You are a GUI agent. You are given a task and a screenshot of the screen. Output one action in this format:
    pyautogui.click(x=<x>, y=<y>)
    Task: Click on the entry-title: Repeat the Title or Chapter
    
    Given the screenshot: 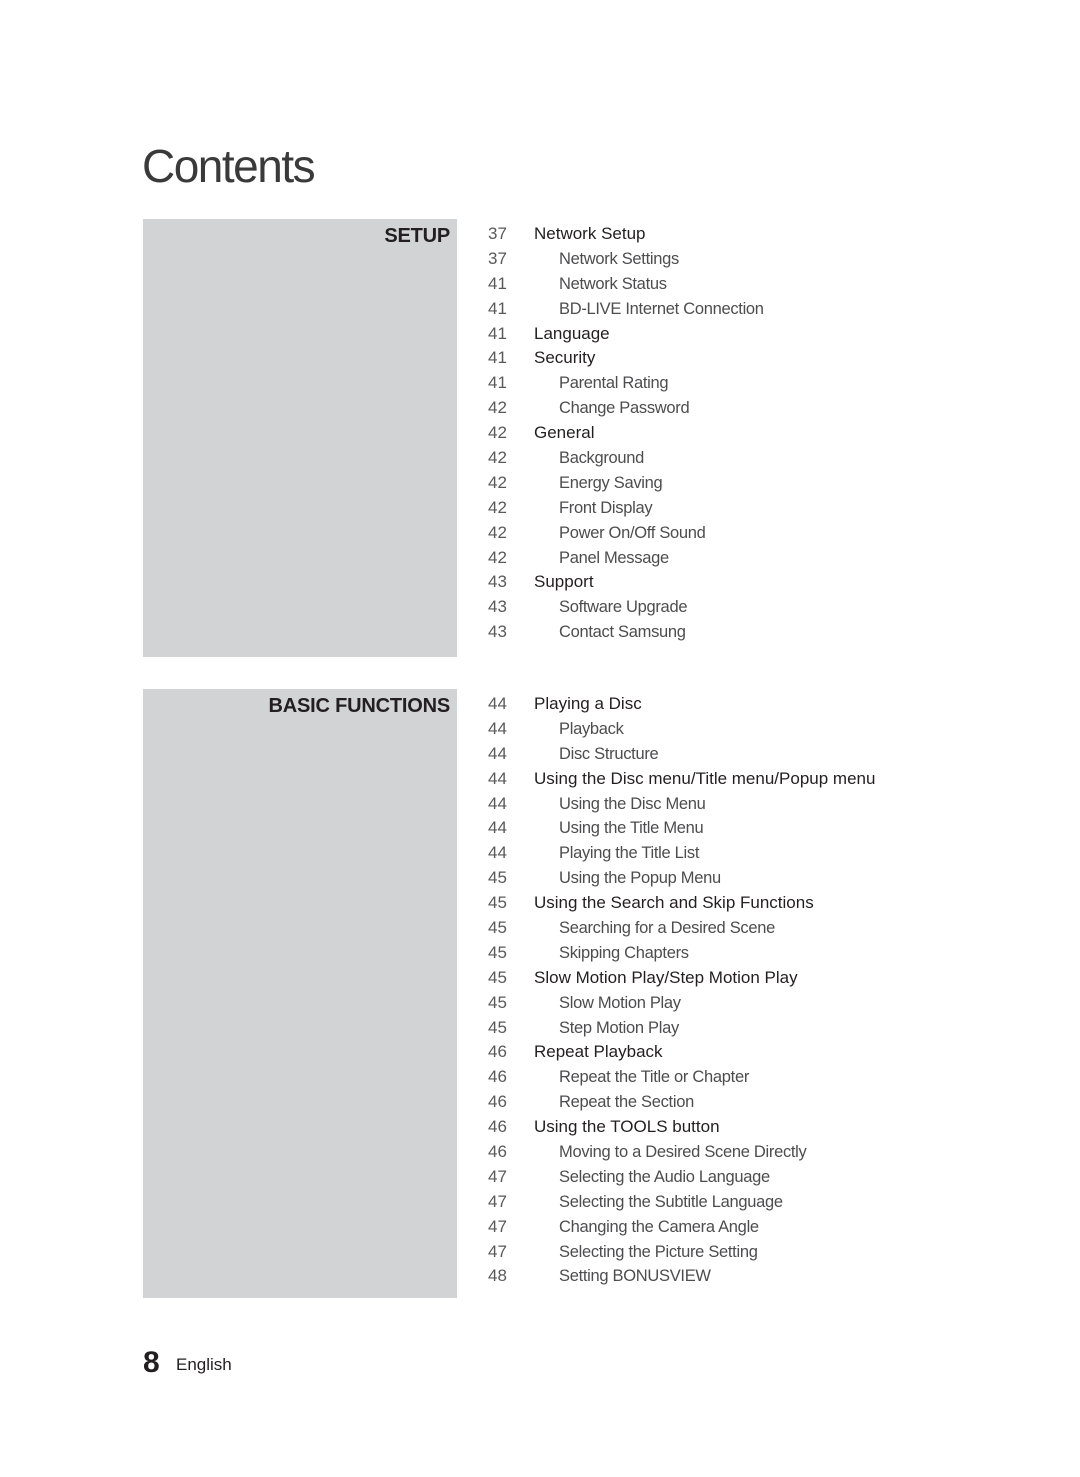 What is the action you would take?
    pyautogui.click(x=654, y=1077)
    